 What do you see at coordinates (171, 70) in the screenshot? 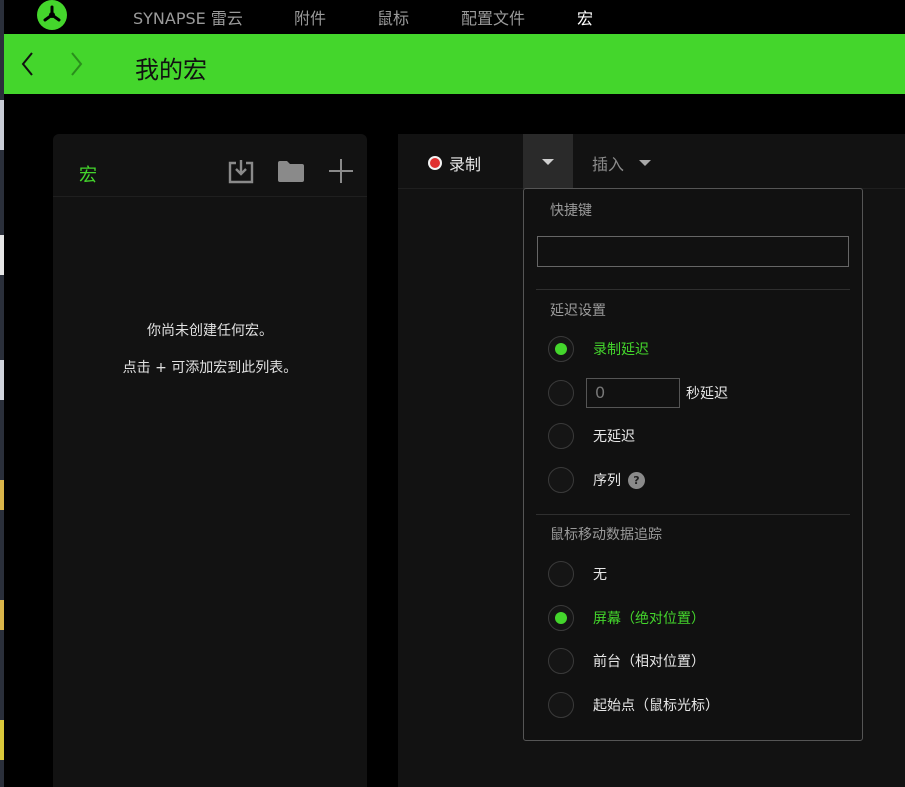
I see `page-title: 我的宏` at bounding box center [171, 70].